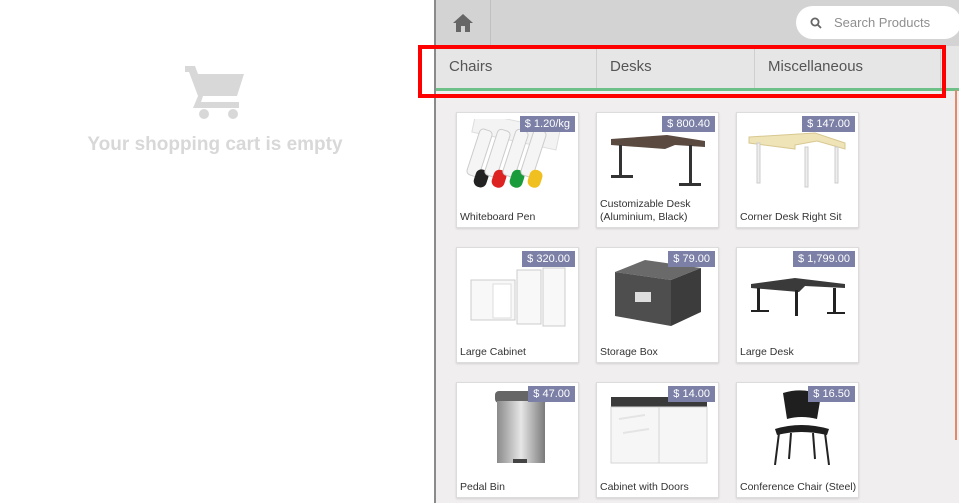  I want to click on product-price: $ 47.00, so click(551, 394).